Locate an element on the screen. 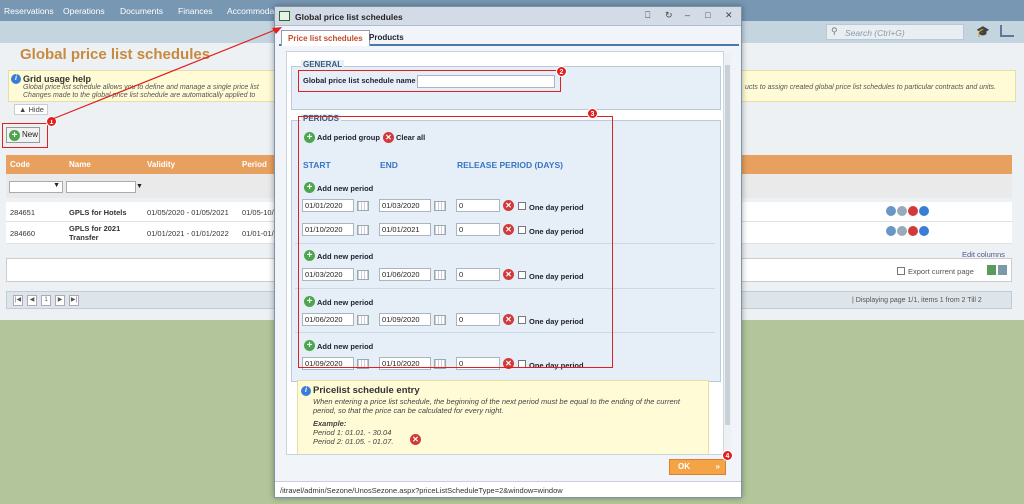 The image size is (1024, 504). excel-icon is located at coordinates (991, 270).